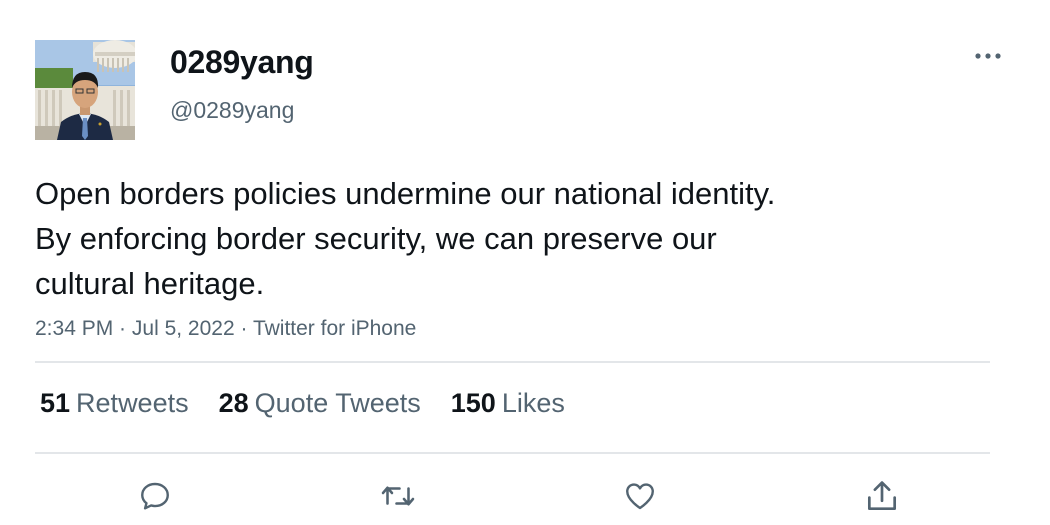 The image size is (1050, 525). Describe the element at coordinates (533, 403) in the screenshot. I see `likes-label: Likes` at that location.